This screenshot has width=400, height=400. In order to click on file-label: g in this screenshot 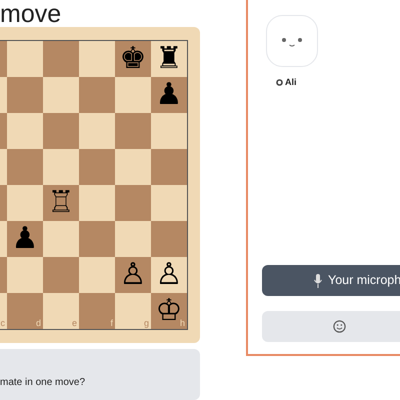, I will do `click(146, 323)`.